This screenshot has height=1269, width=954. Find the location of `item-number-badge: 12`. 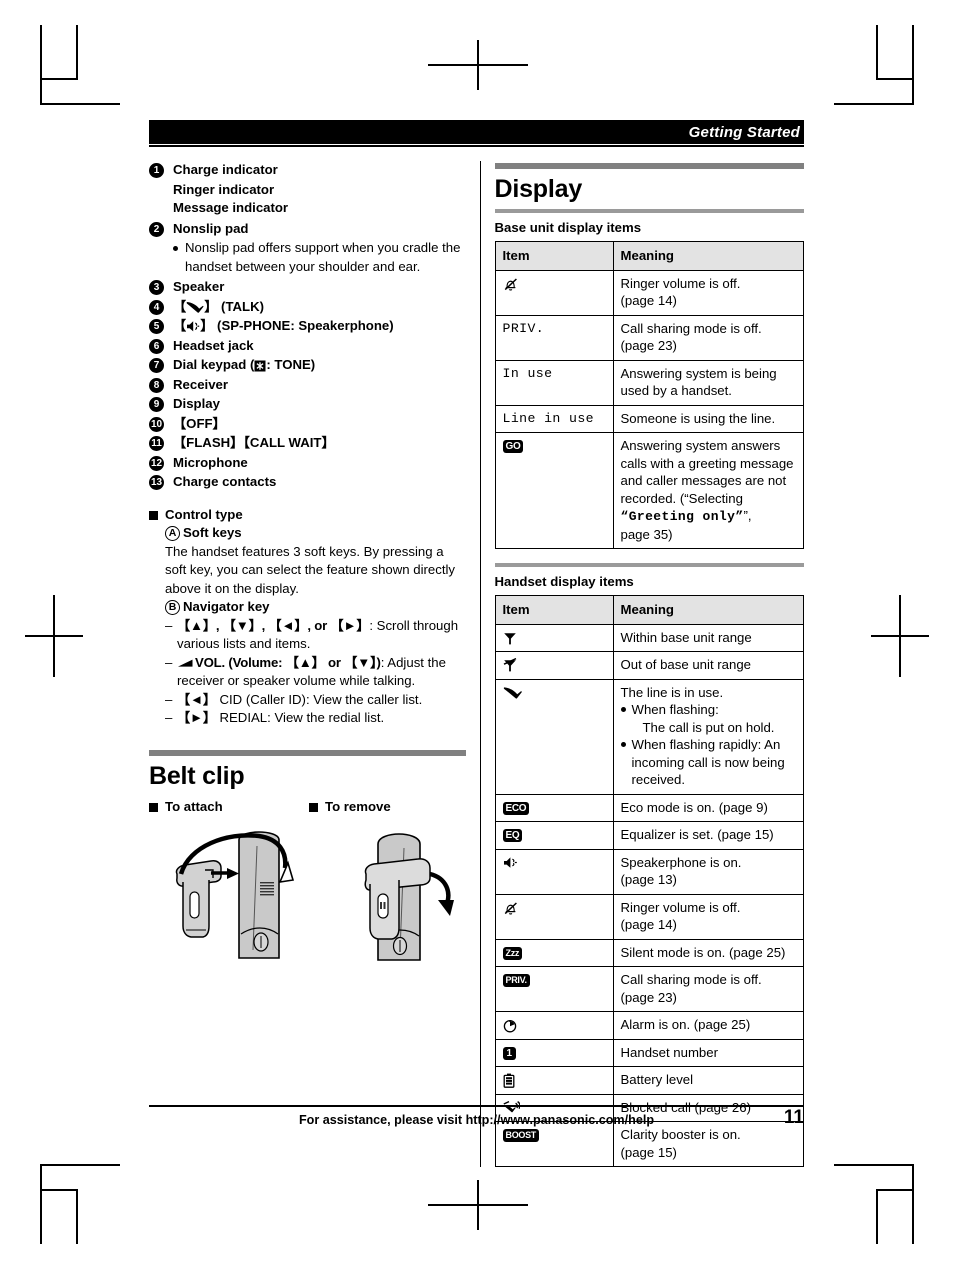

item-number-badge: 12 is located at coordinates (156, 463).